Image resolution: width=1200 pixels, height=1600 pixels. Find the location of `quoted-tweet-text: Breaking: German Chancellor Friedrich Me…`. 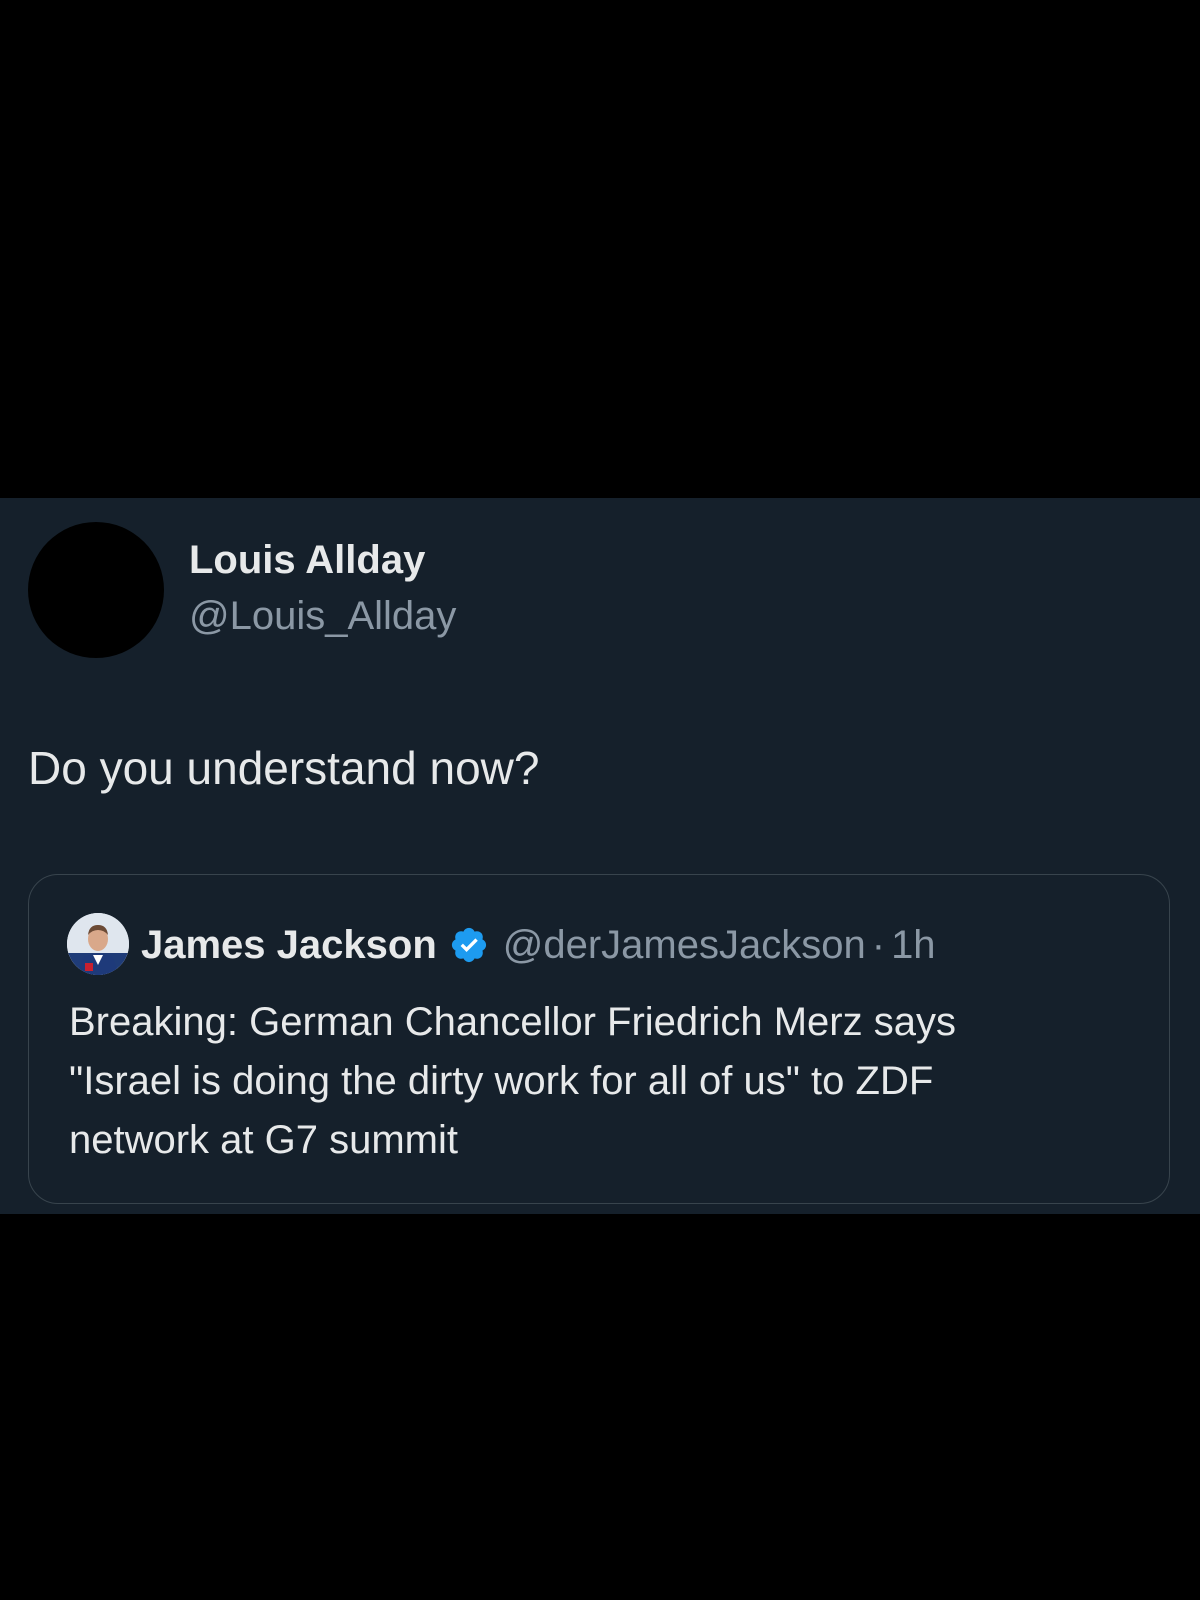

quoted-tweet-text: Breaking: German Chancellor Friedrich Me… is located at coordinates (599, 1081).